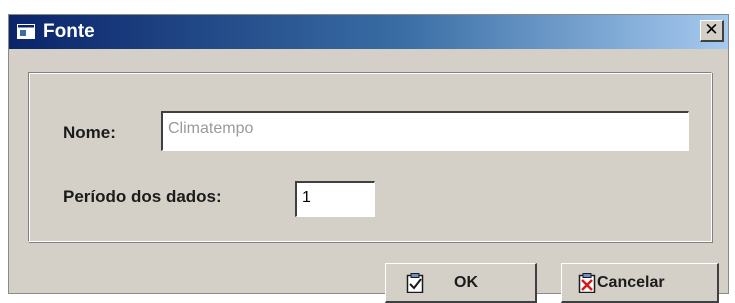  Describe the element at coordinates (26, 31) in the screenshot. I see `window-app-icon` at that location.